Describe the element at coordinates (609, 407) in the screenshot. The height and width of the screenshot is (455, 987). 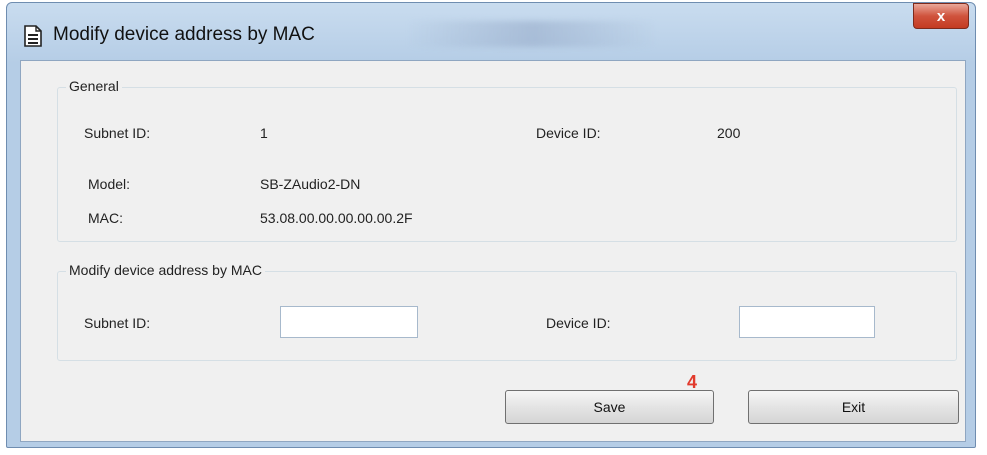
I see `save-button: Save` at that location.